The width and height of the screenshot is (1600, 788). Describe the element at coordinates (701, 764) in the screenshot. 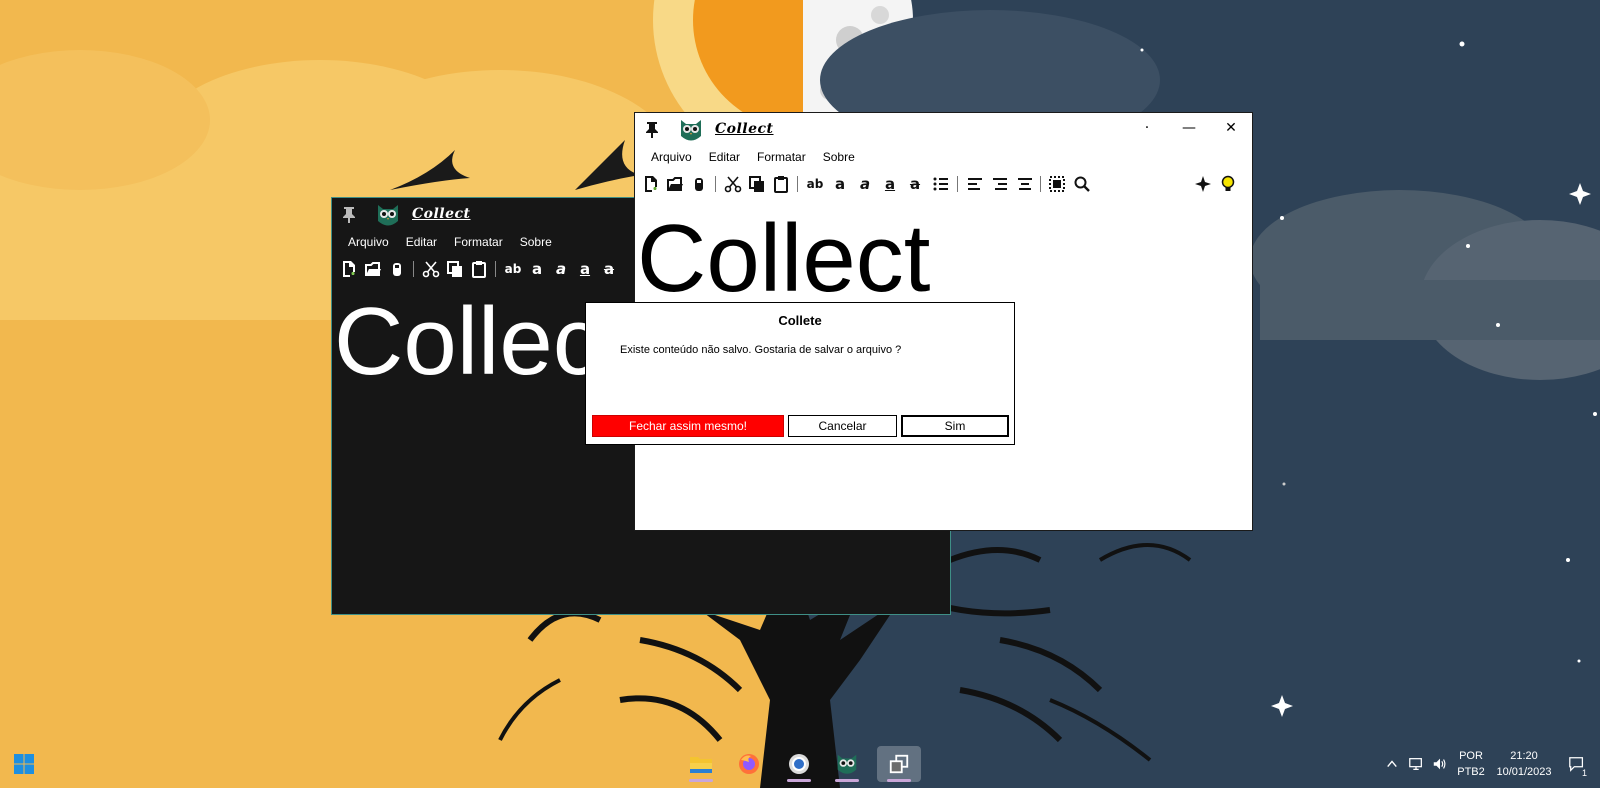

I see `file-explorer-icon` at that location.